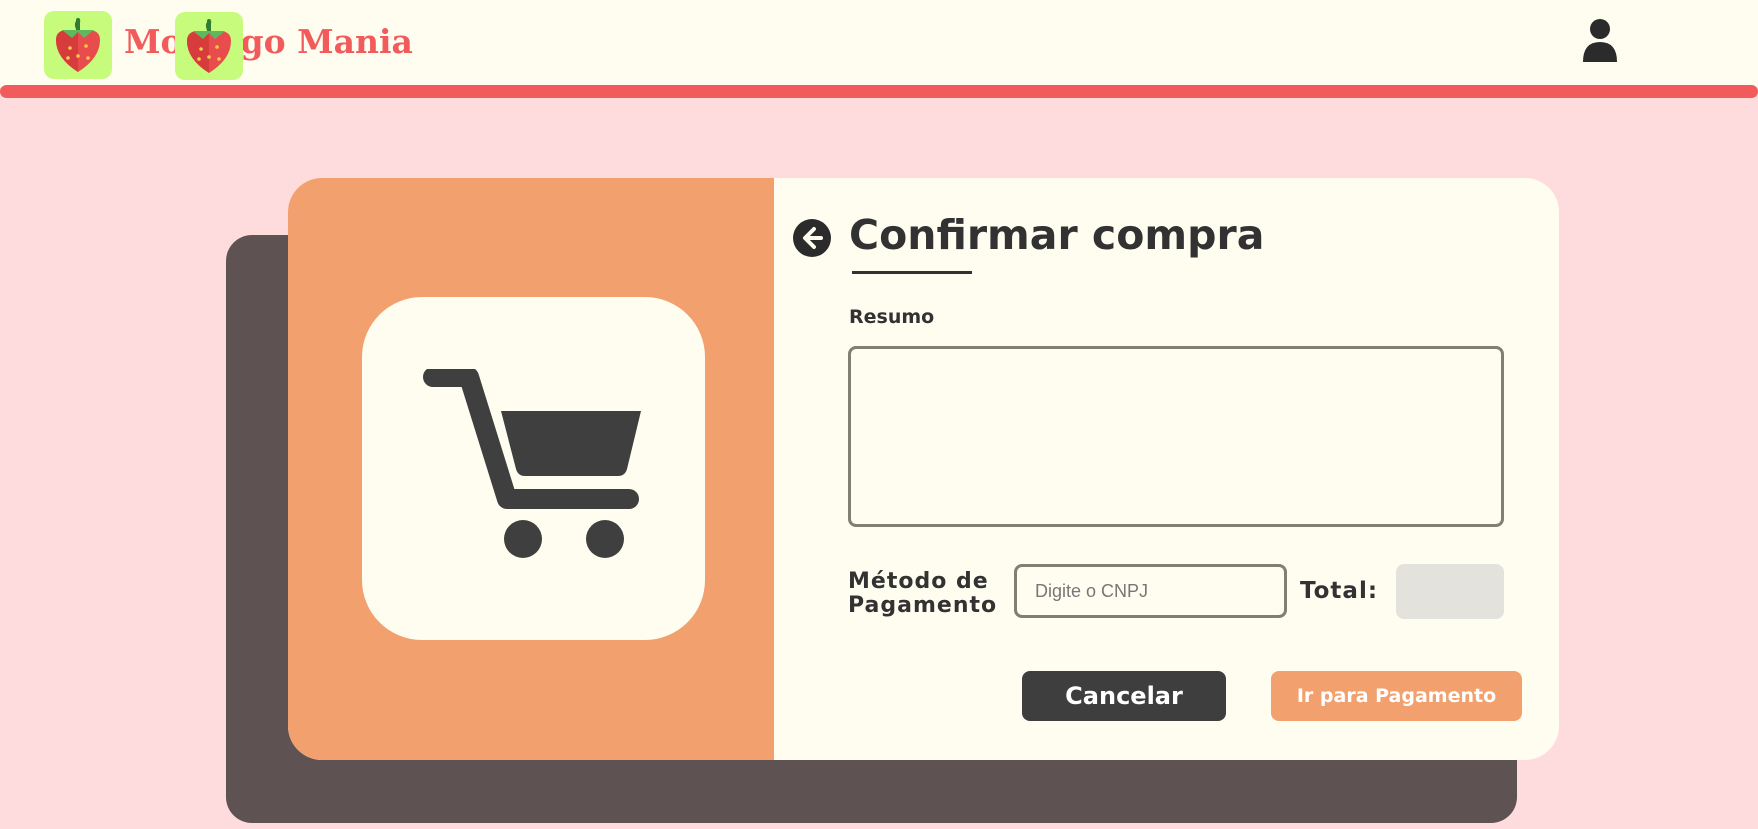  Describe the element at coordinates (1124, 696) in the screenshot. I see `cancel-button: Cancelar` at that location.